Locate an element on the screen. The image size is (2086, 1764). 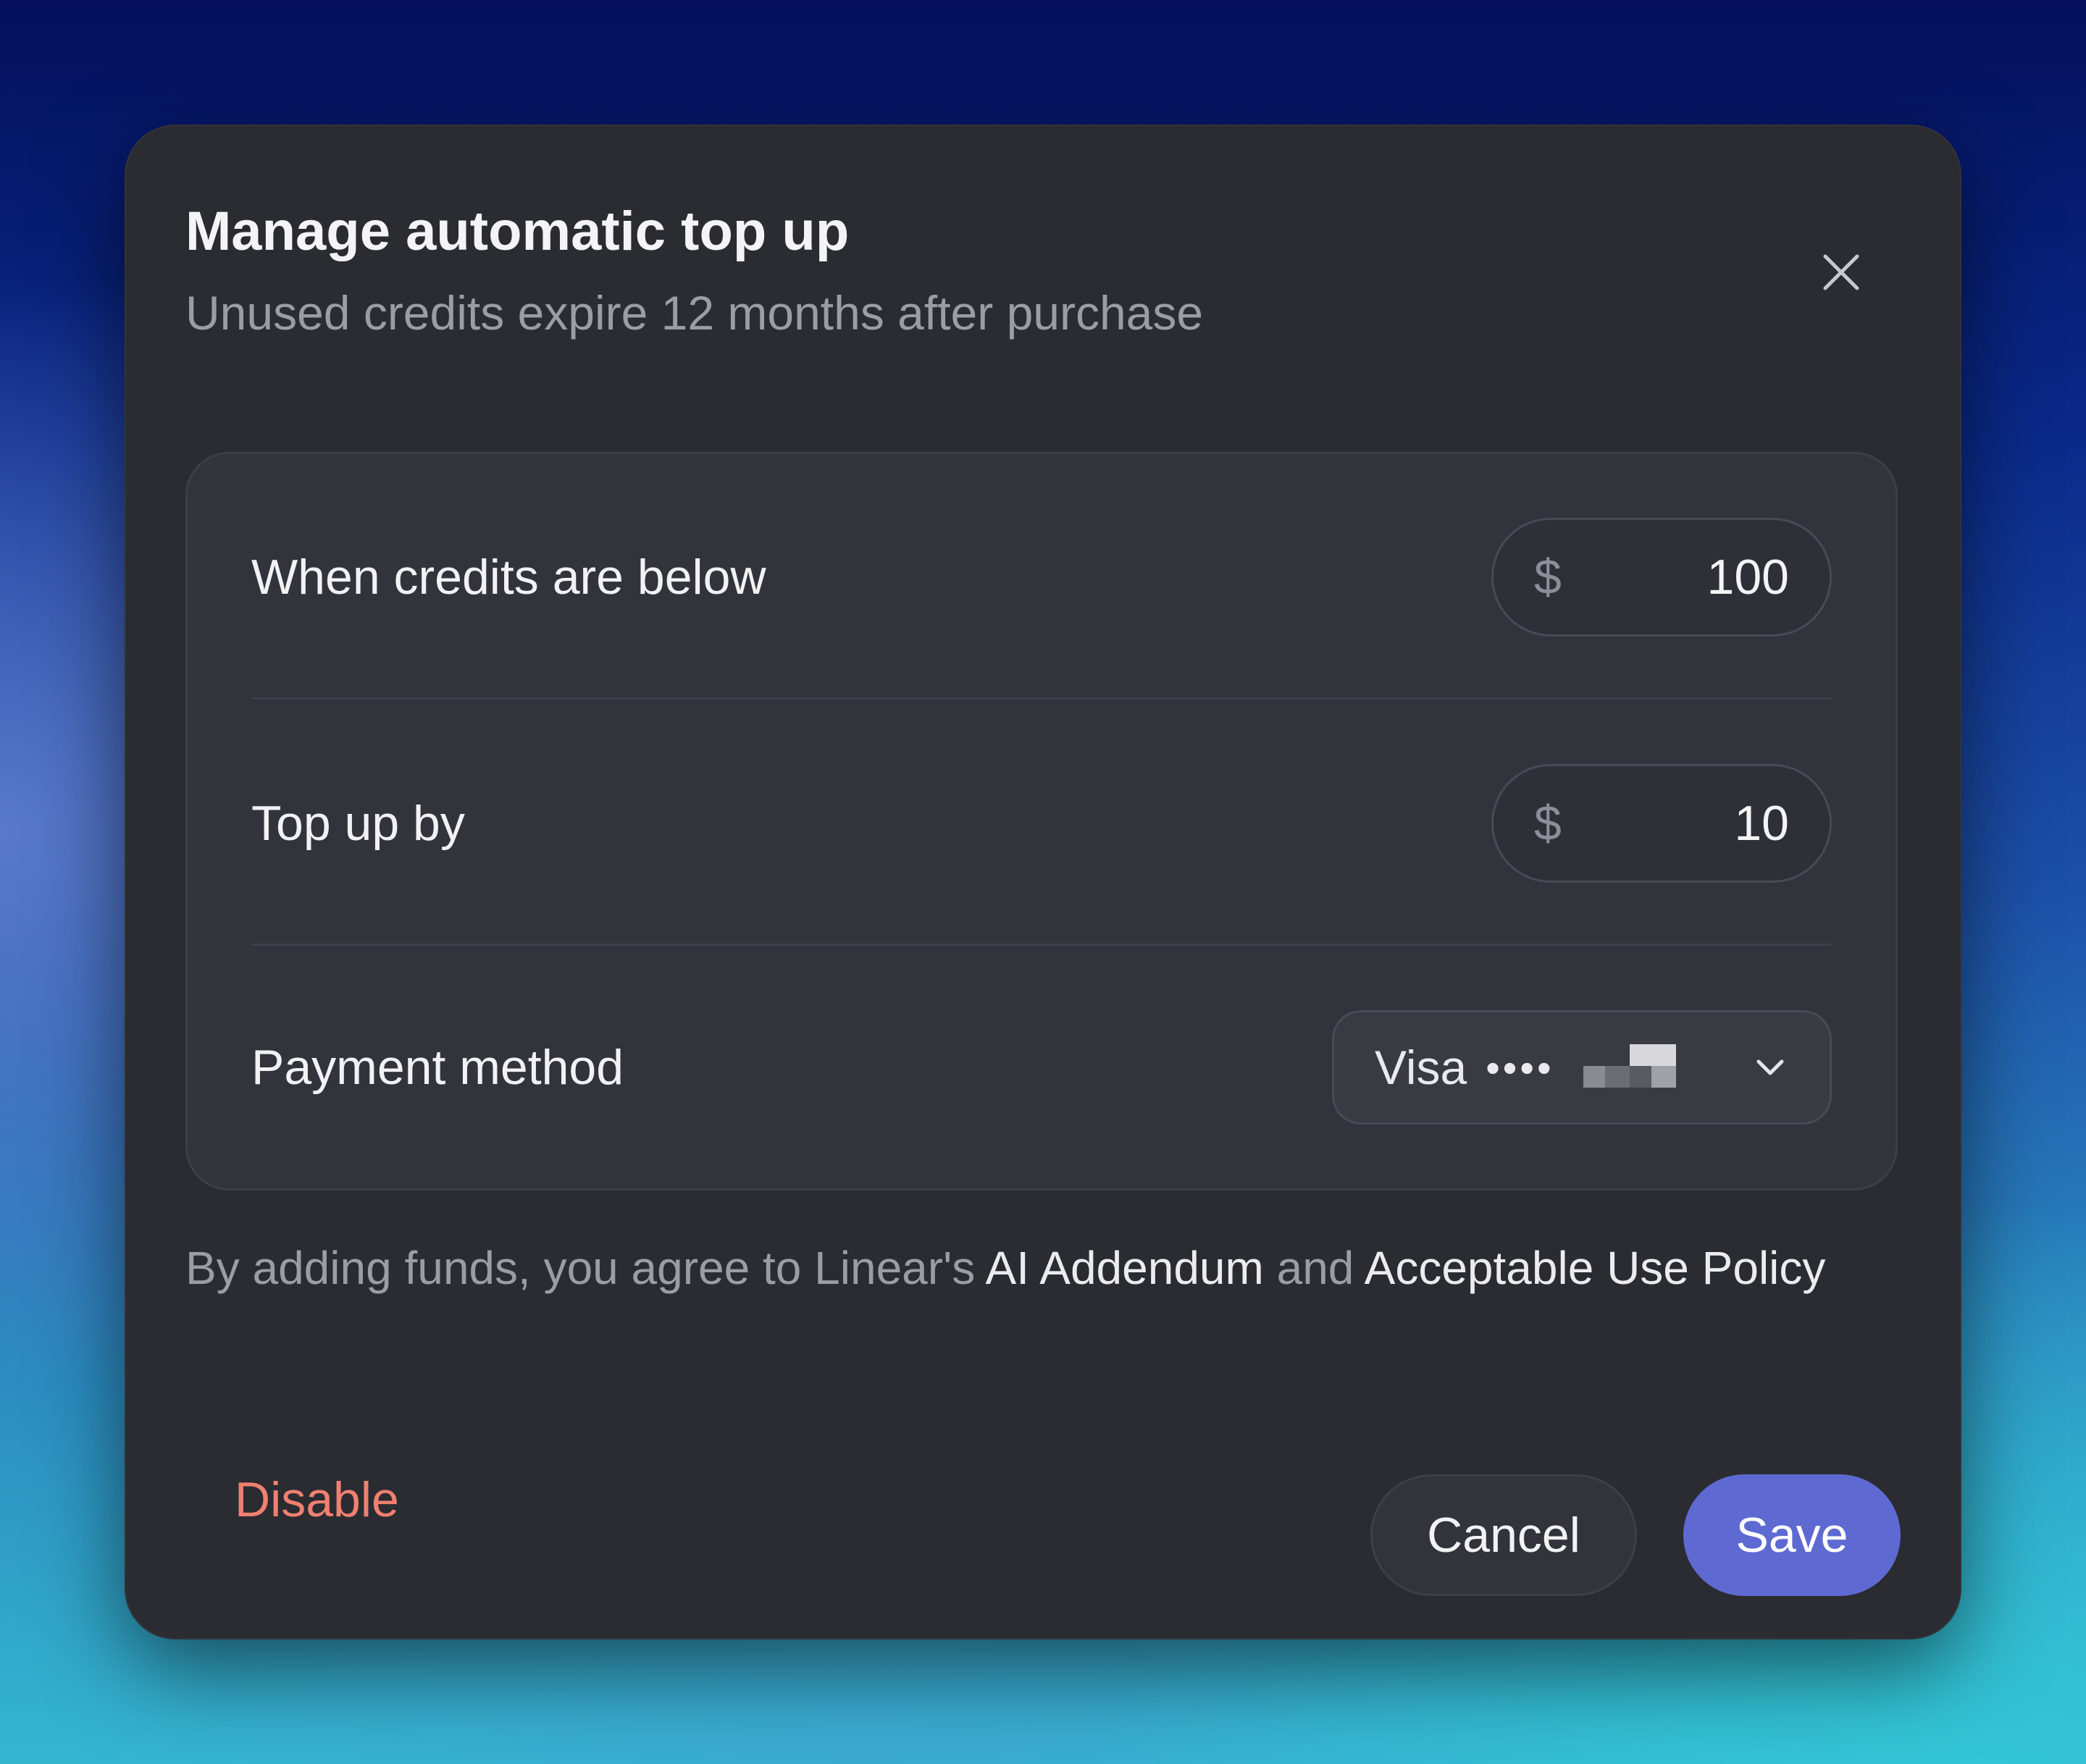
dialog-title: Manage automatic top up is located at coordinates (517, 231).